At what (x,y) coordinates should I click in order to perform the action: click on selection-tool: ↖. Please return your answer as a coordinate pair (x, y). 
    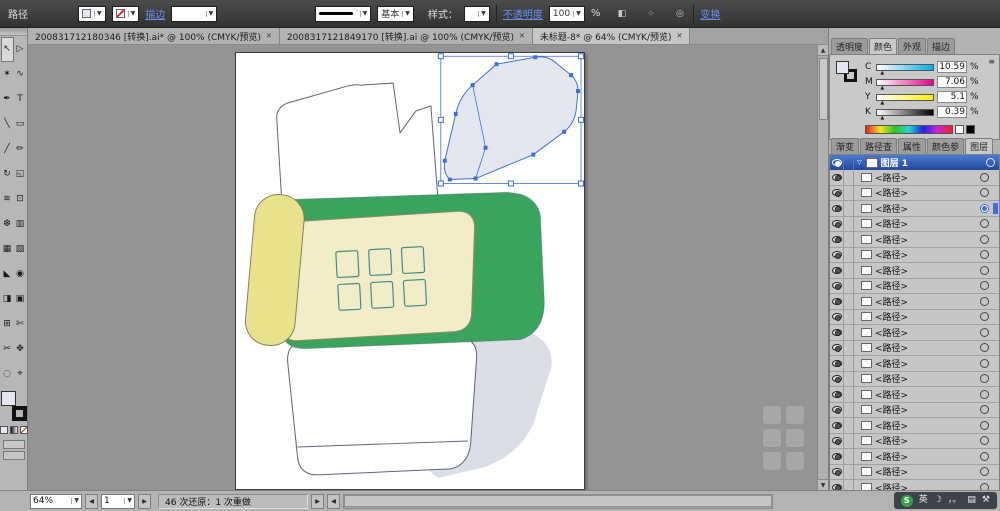
    Looking at the image, I should click on (7, 49).